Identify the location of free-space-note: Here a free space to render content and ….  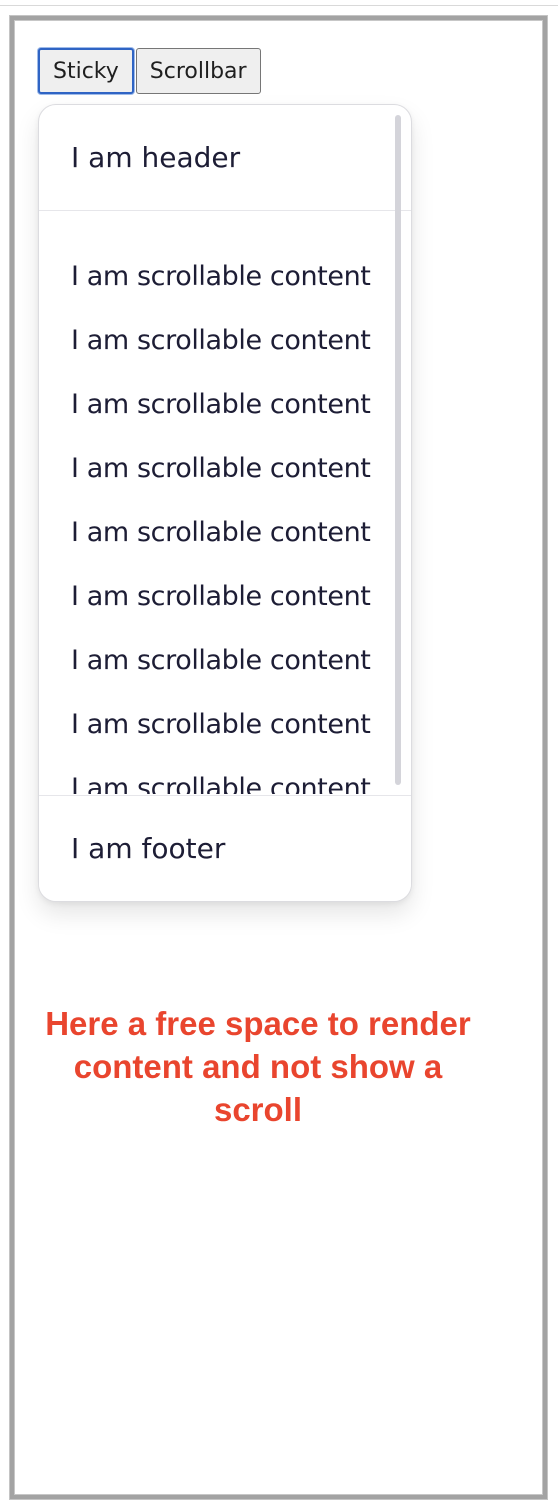
(258, 1066).